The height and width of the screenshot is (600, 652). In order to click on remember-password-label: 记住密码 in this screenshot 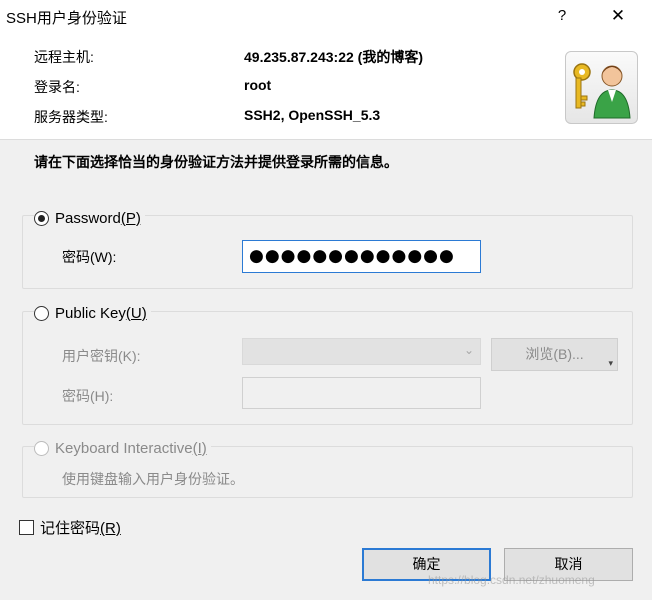, I will do `click(70, 528)`.